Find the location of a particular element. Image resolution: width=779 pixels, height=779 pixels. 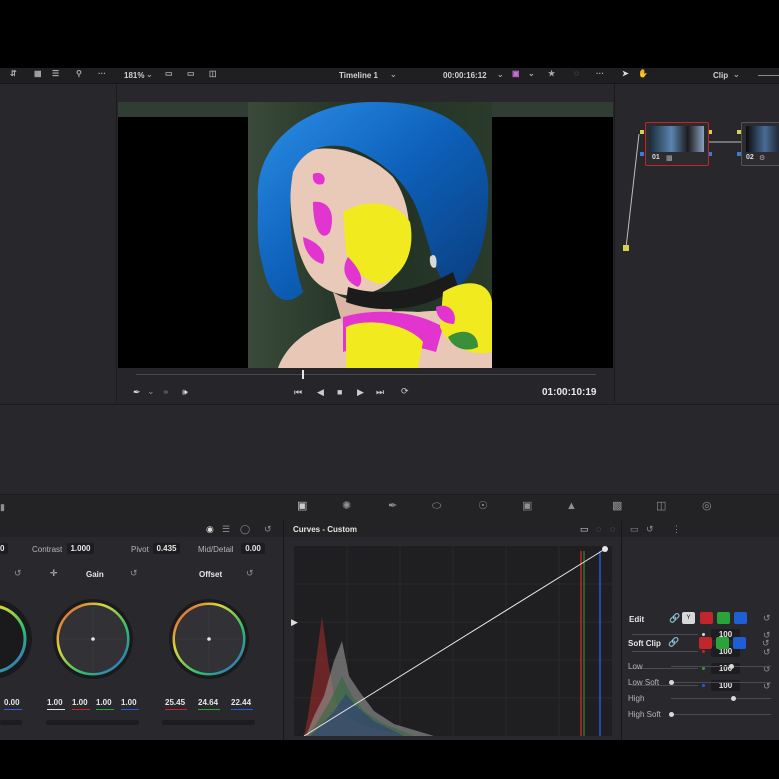

offset-value-r: 25.45 is located at coordinates (175, 702).